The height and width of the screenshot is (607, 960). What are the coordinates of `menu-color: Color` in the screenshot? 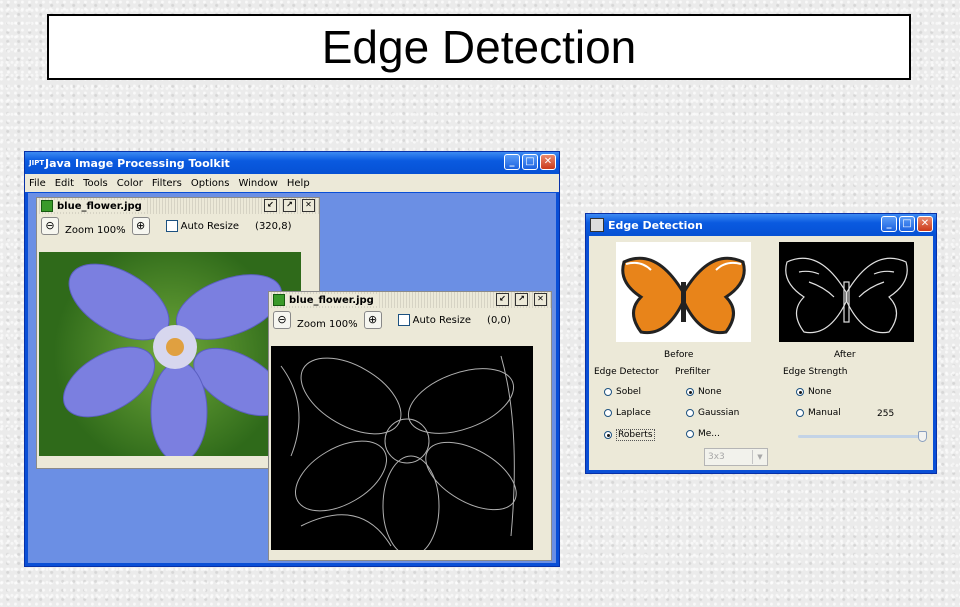 It's located at (130, 183).